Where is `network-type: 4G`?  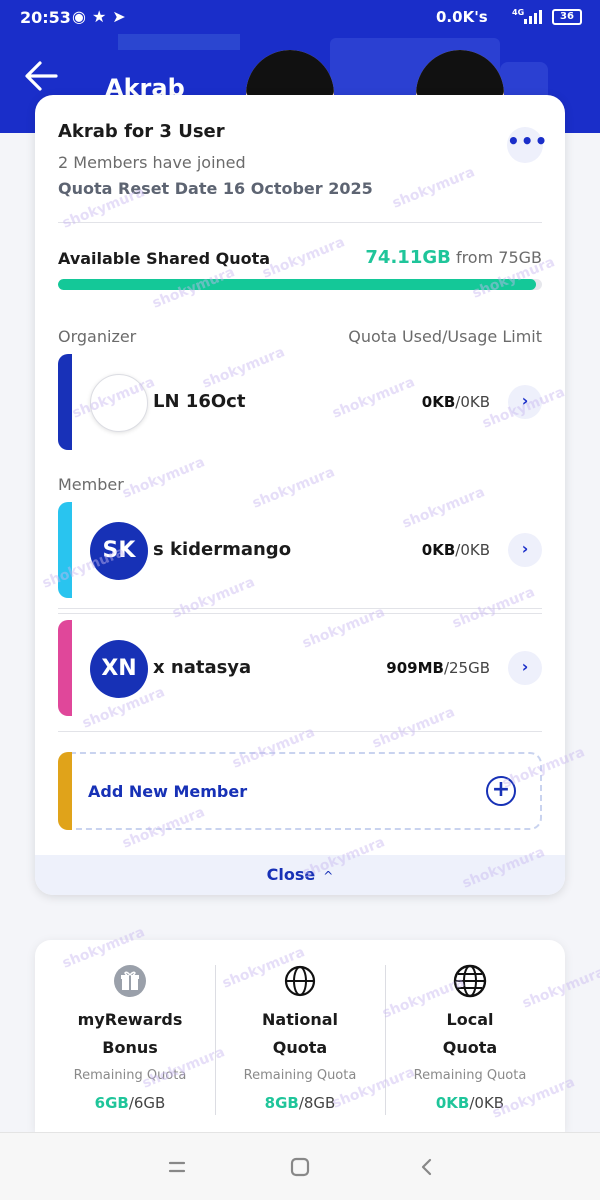 network-type: 4G is located at coordinates (518, 12).